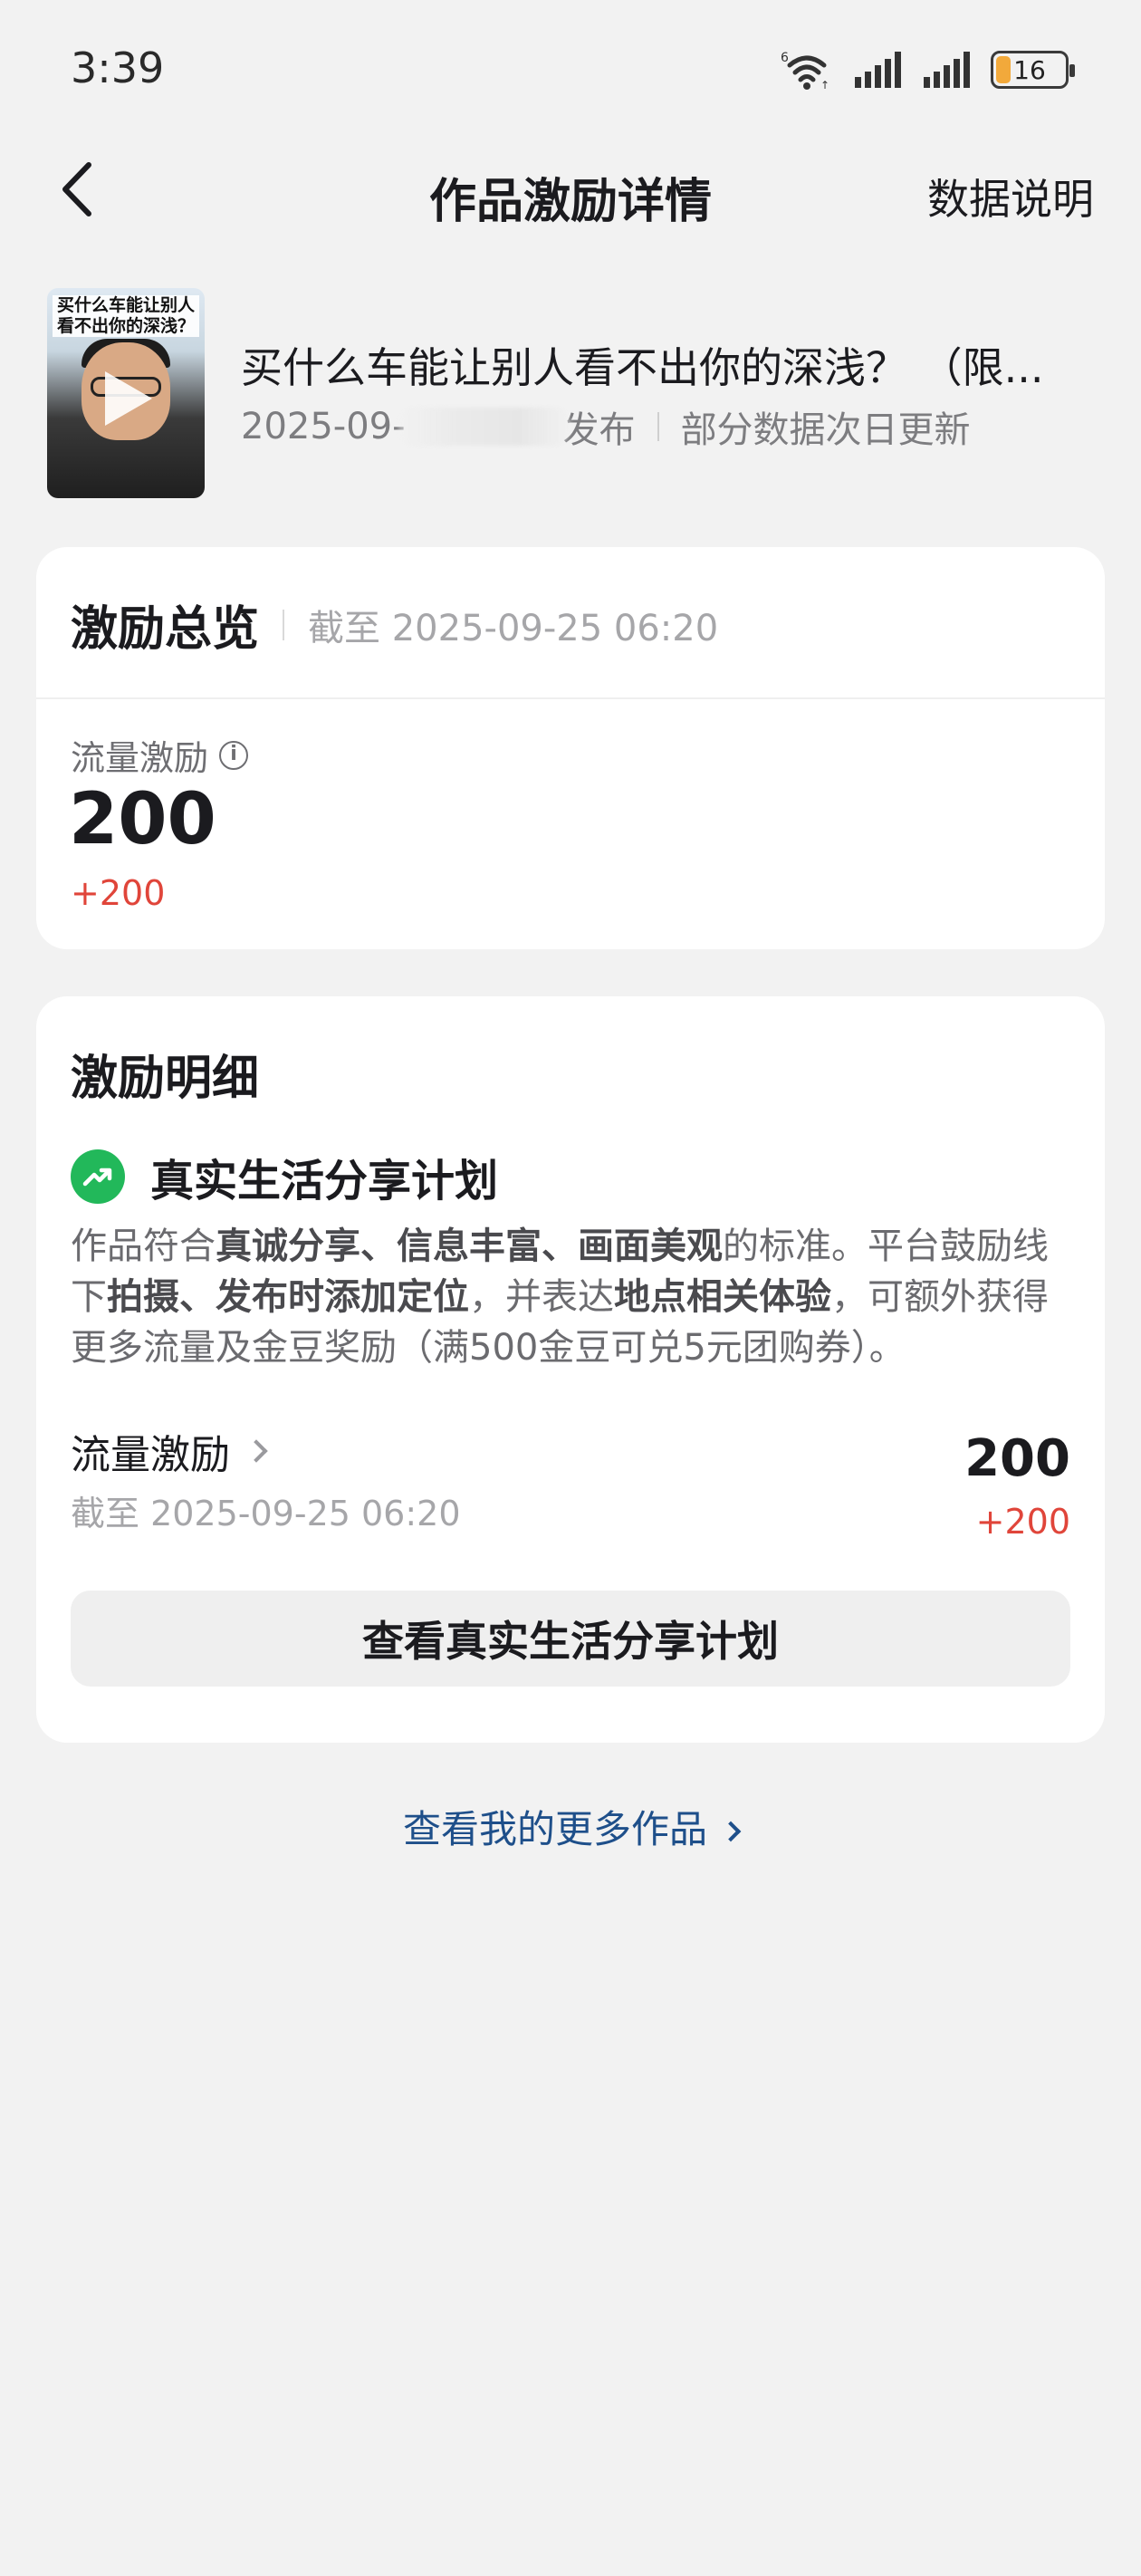  What do you see at coordinates (324, 426) in the screenshot?
I see `publish-date: 2025-09-` at bounding box center [324, 426].